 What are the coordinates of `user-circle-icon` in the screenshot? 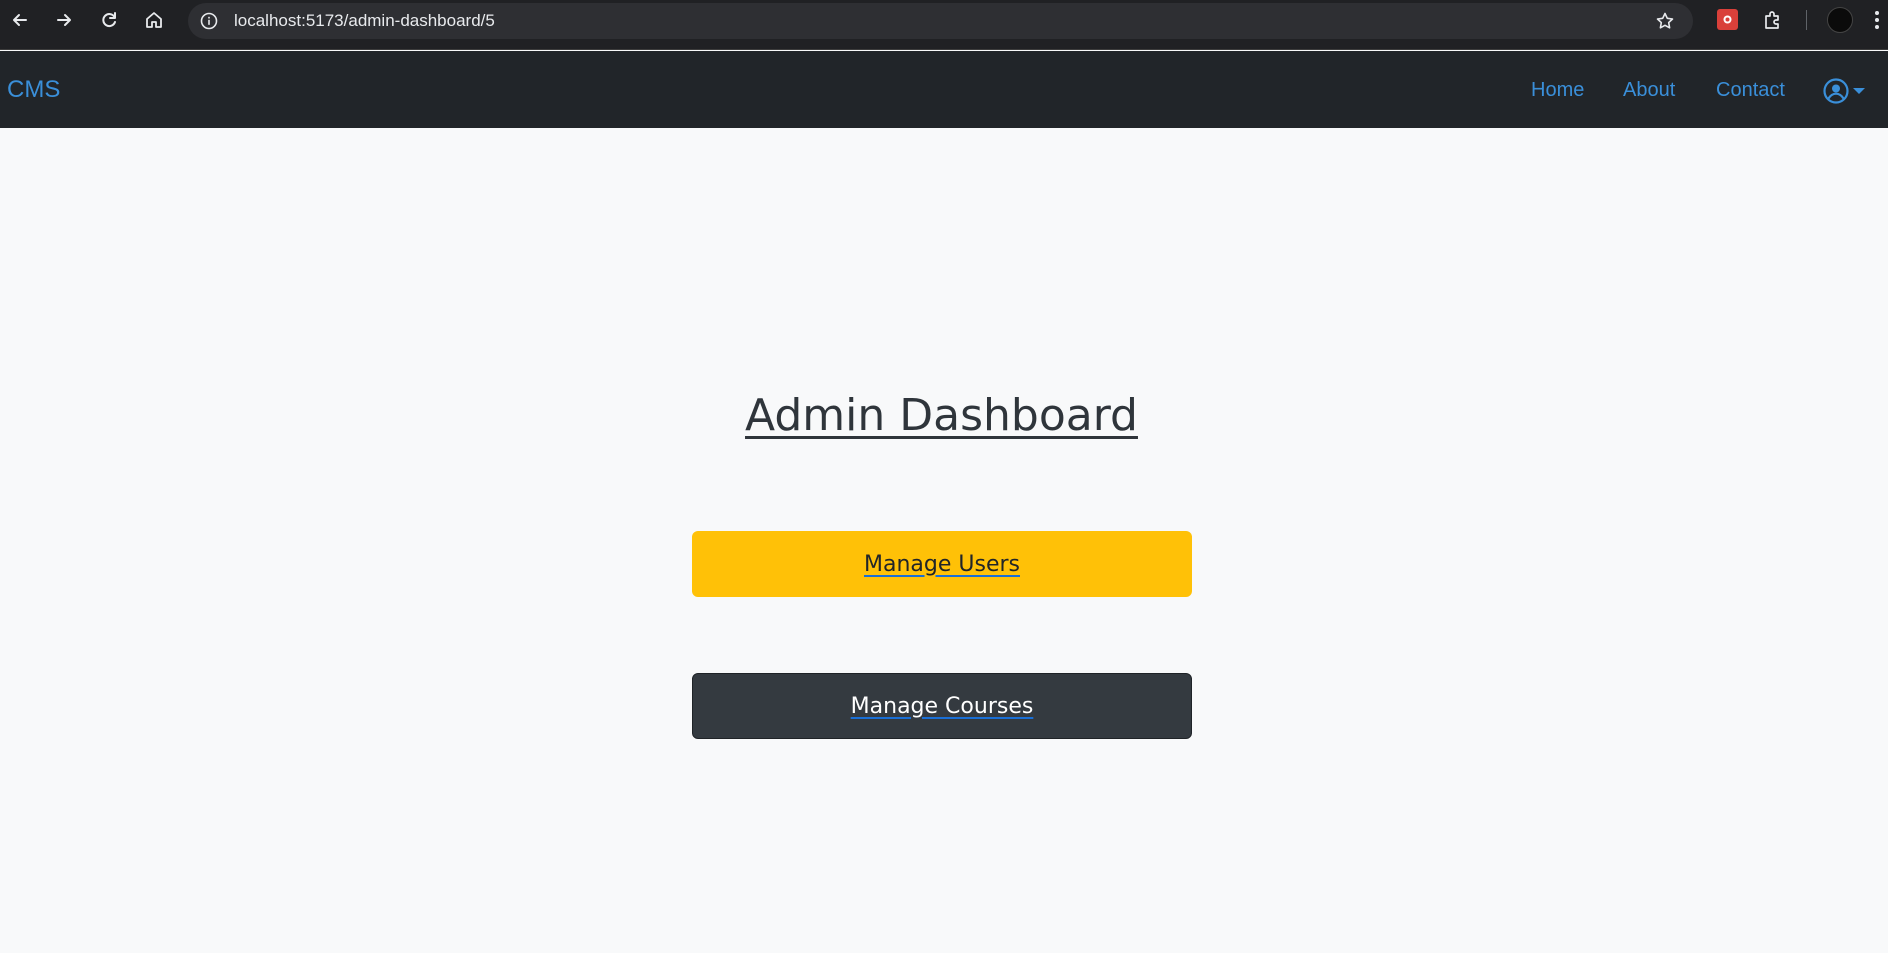 It's located at (1836, 91).